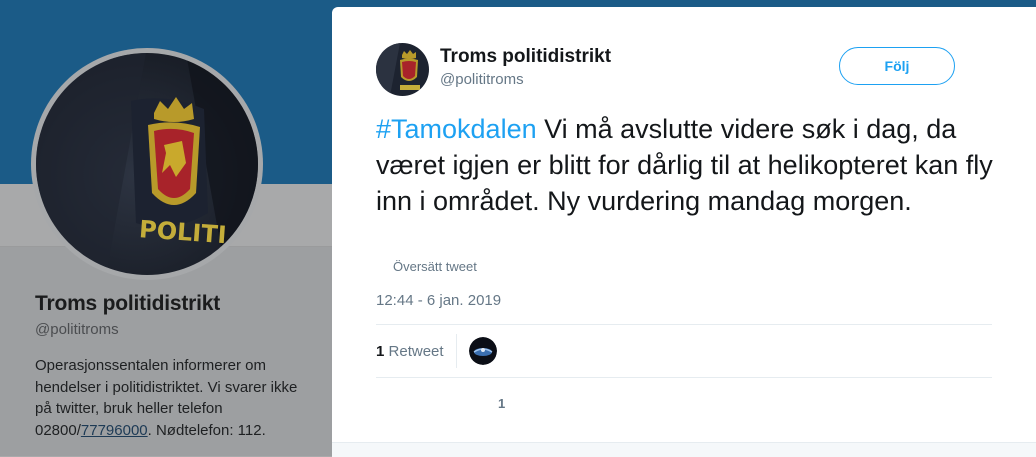 This screenshot has height=457, width=1036. I want to click on bio-phone-prefix: 02800/, so click(58, 430).